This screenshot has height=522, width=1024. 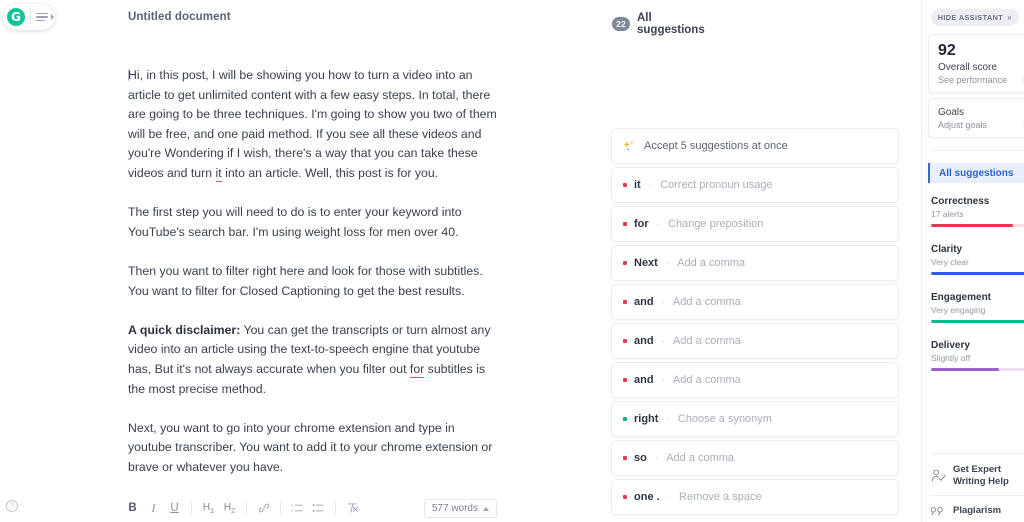 I want to click on overall-score-card: 92 Overall score See performance ›, so click(x=976, y=63).